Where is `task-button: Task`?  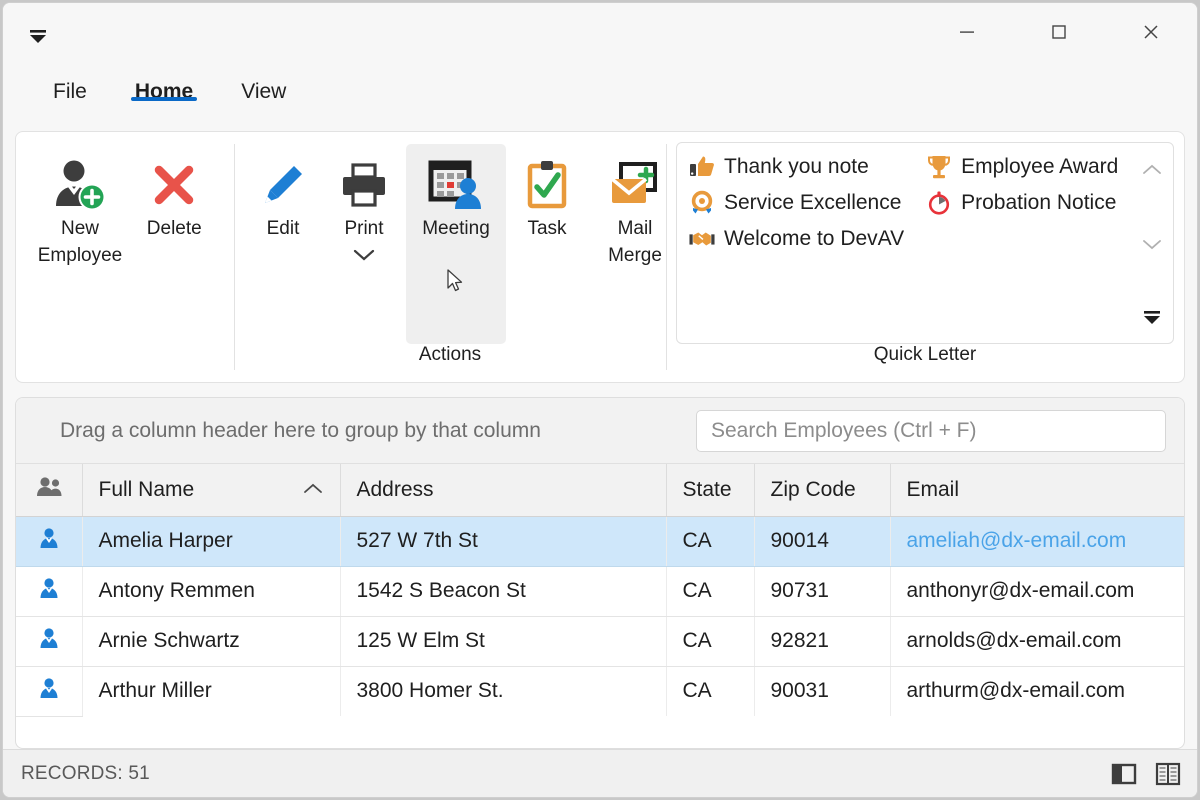
task-button: Task is located at coordinates (547, 197).